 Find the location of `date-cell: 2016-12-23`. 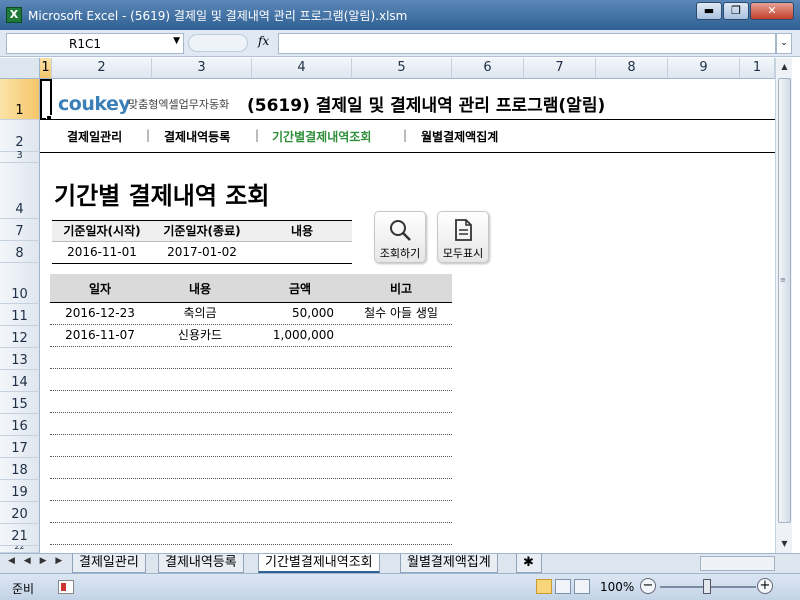

date-cell: 2016-12-23 is located at coordinates (100, 313).